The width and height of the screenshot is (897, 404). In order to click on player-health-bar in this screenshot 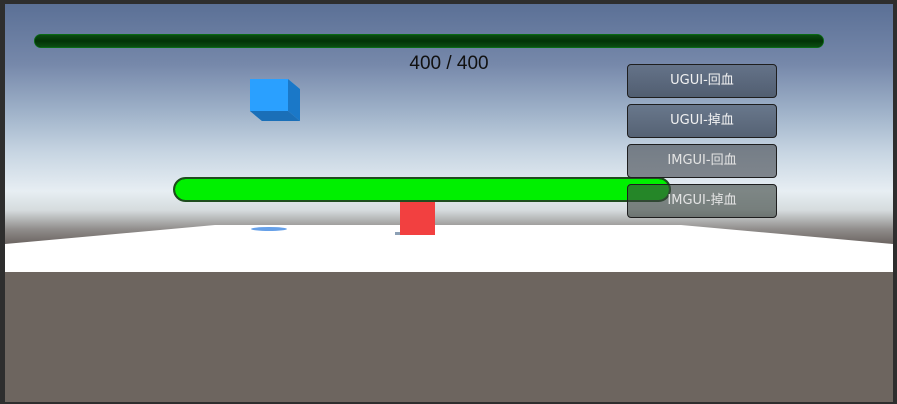, I will do `click(429, 41)`.